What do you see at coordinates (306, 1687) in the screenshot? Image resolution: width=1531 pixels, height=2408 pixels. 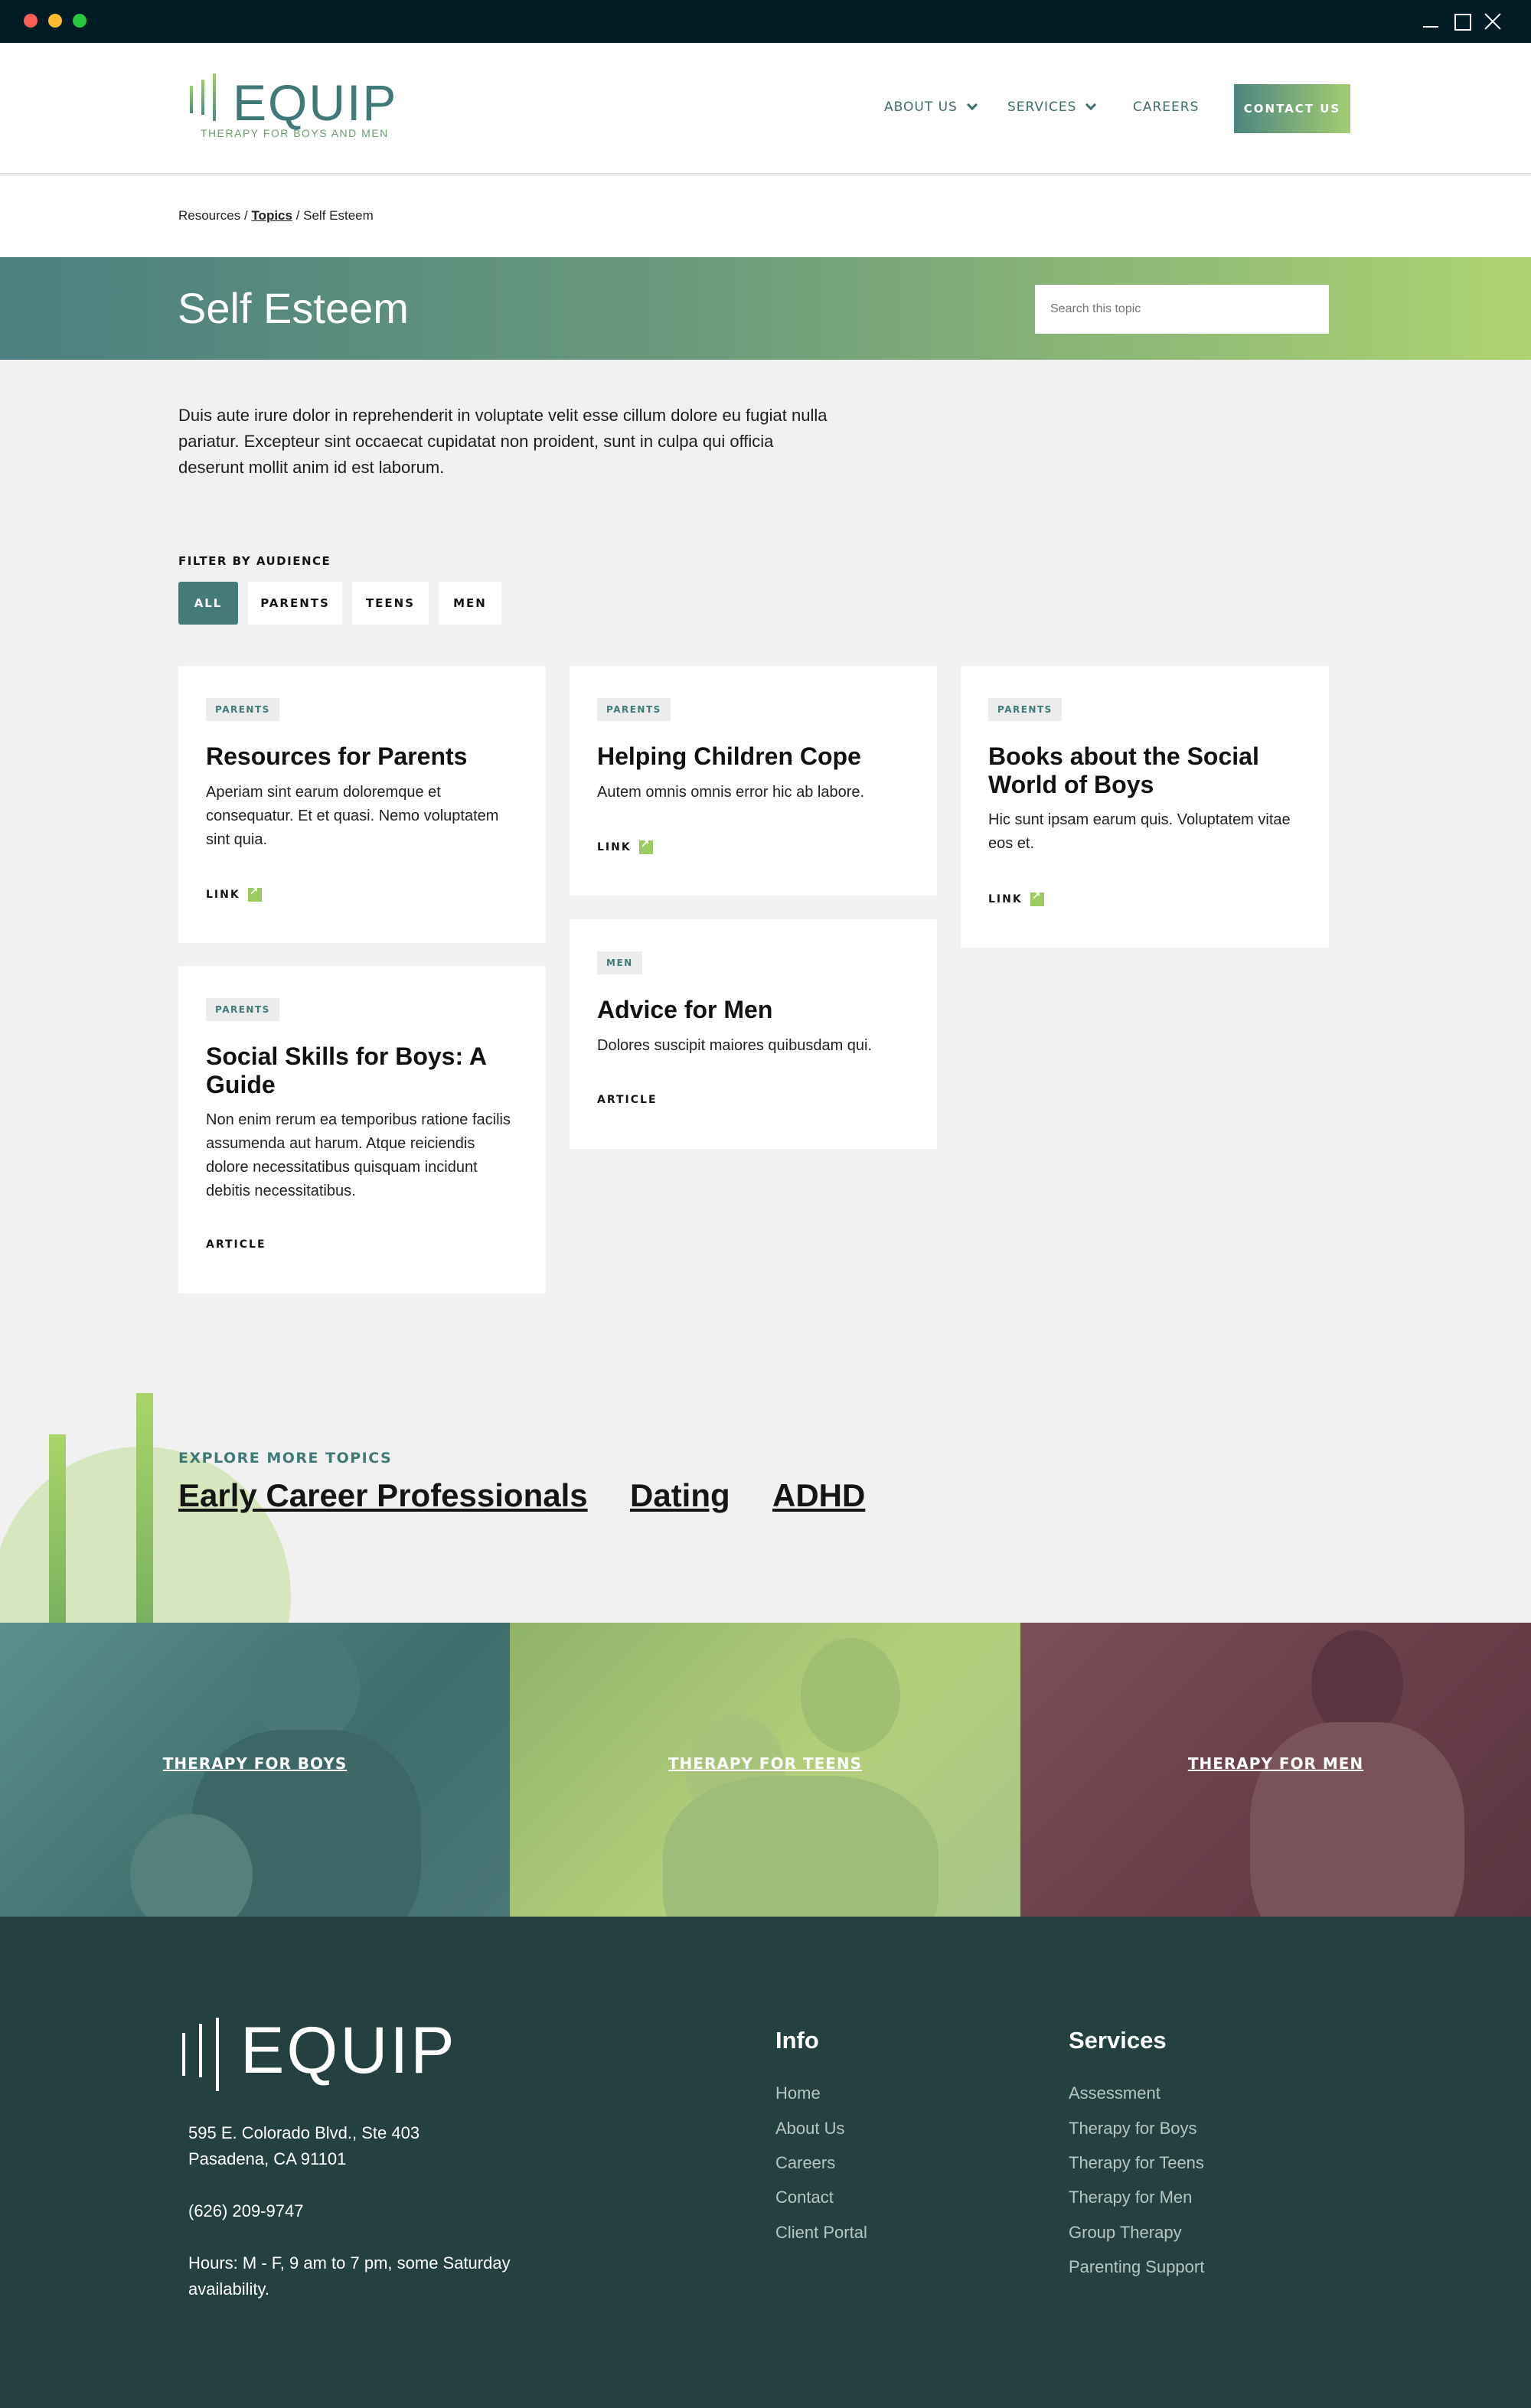 I see `photo-boy-head` at bounding box center [306, 1687].